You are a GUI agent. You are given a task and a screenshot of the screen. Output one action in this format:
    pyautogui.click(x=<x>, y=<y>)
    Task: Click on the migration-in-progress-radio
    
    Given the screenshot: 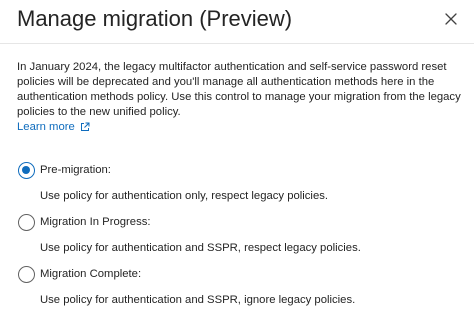 What is the action you would take?
    pyautogui.click(x=26, y=222)
    